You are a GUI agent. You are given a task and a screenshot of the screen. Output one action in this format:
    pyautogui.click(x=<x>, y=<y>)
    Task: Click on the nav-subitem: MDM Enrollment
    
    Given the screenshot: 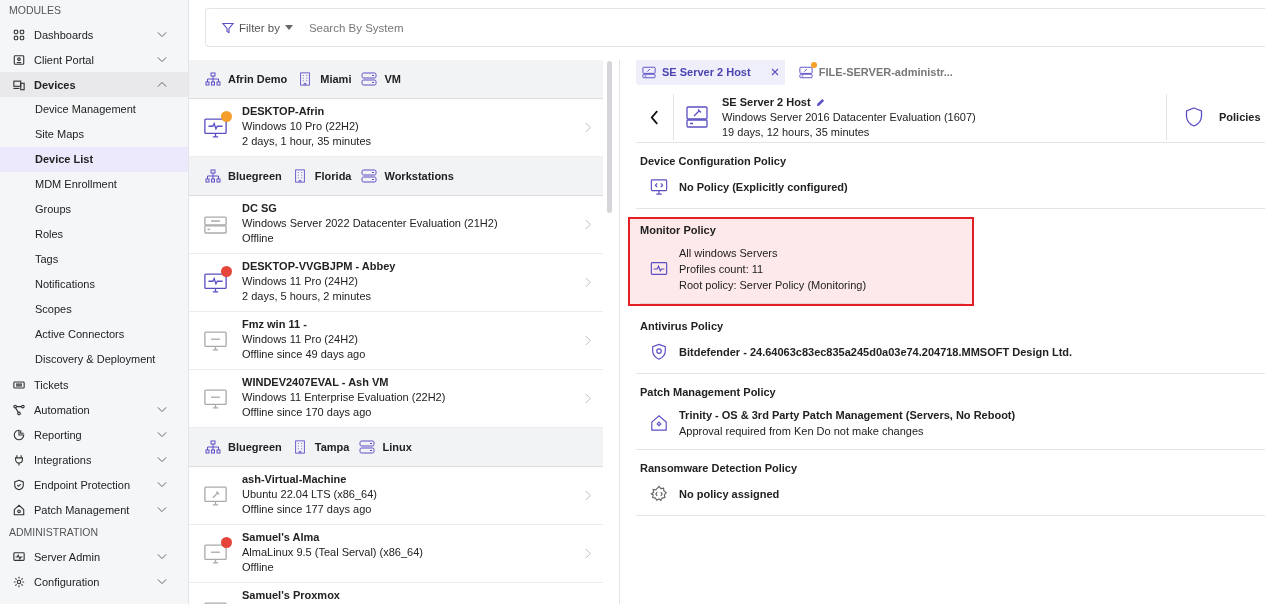 What is the action you would take?
    pyautogui.click(x=94, y=184)
    